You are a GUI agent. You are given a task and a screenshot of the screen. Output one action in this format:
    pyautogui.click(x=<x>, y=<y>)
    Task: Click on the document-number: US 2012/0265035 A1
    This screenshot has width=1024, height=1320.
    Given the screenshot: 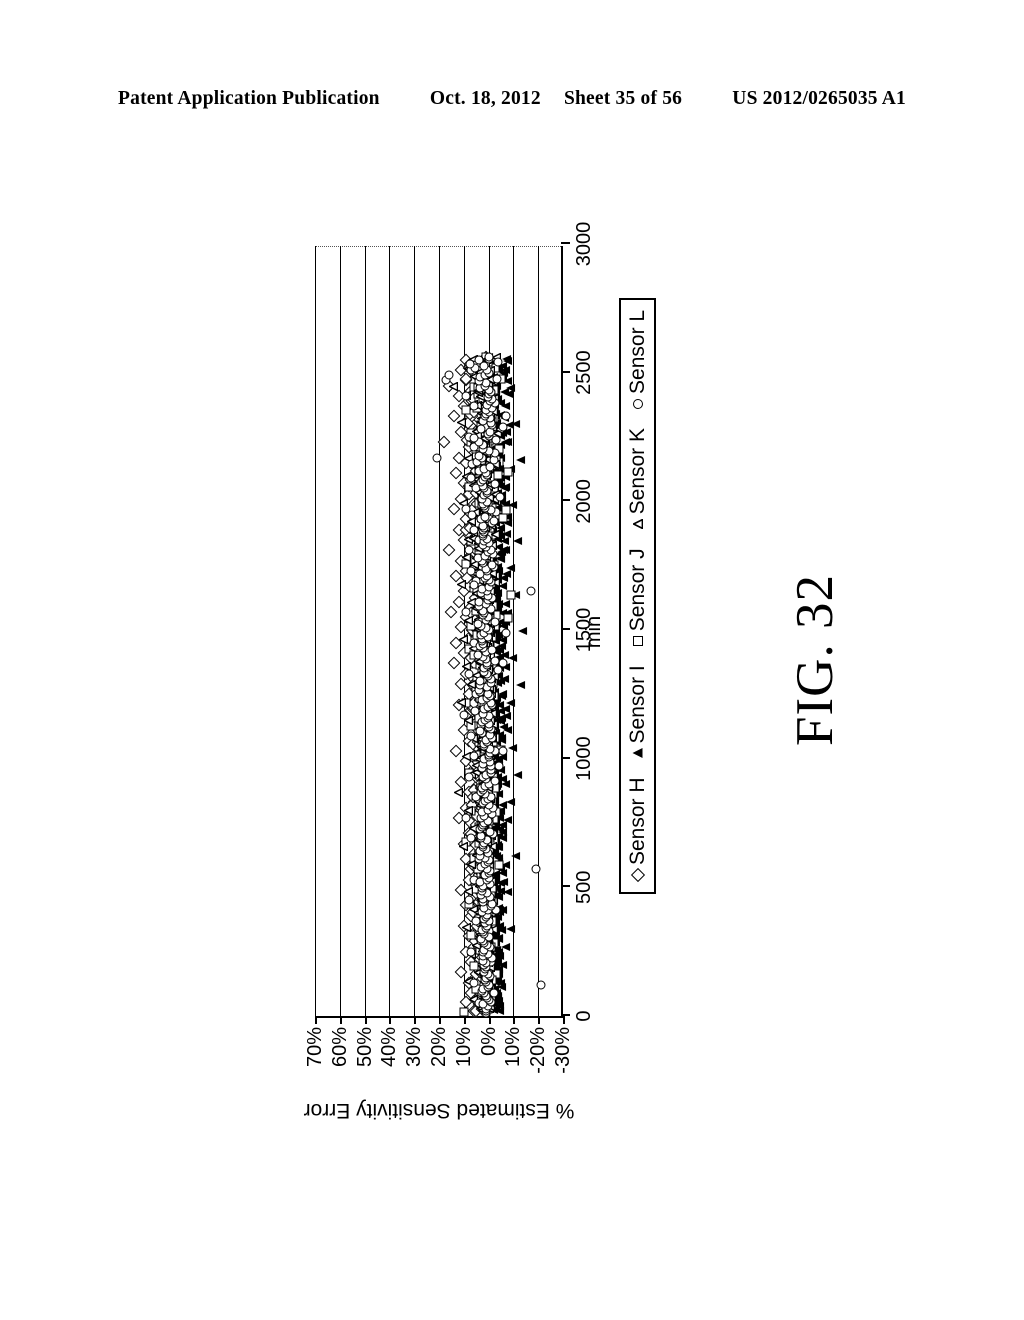 What is the action you would take?
    pyautogui.click(x=819, y=98)
    